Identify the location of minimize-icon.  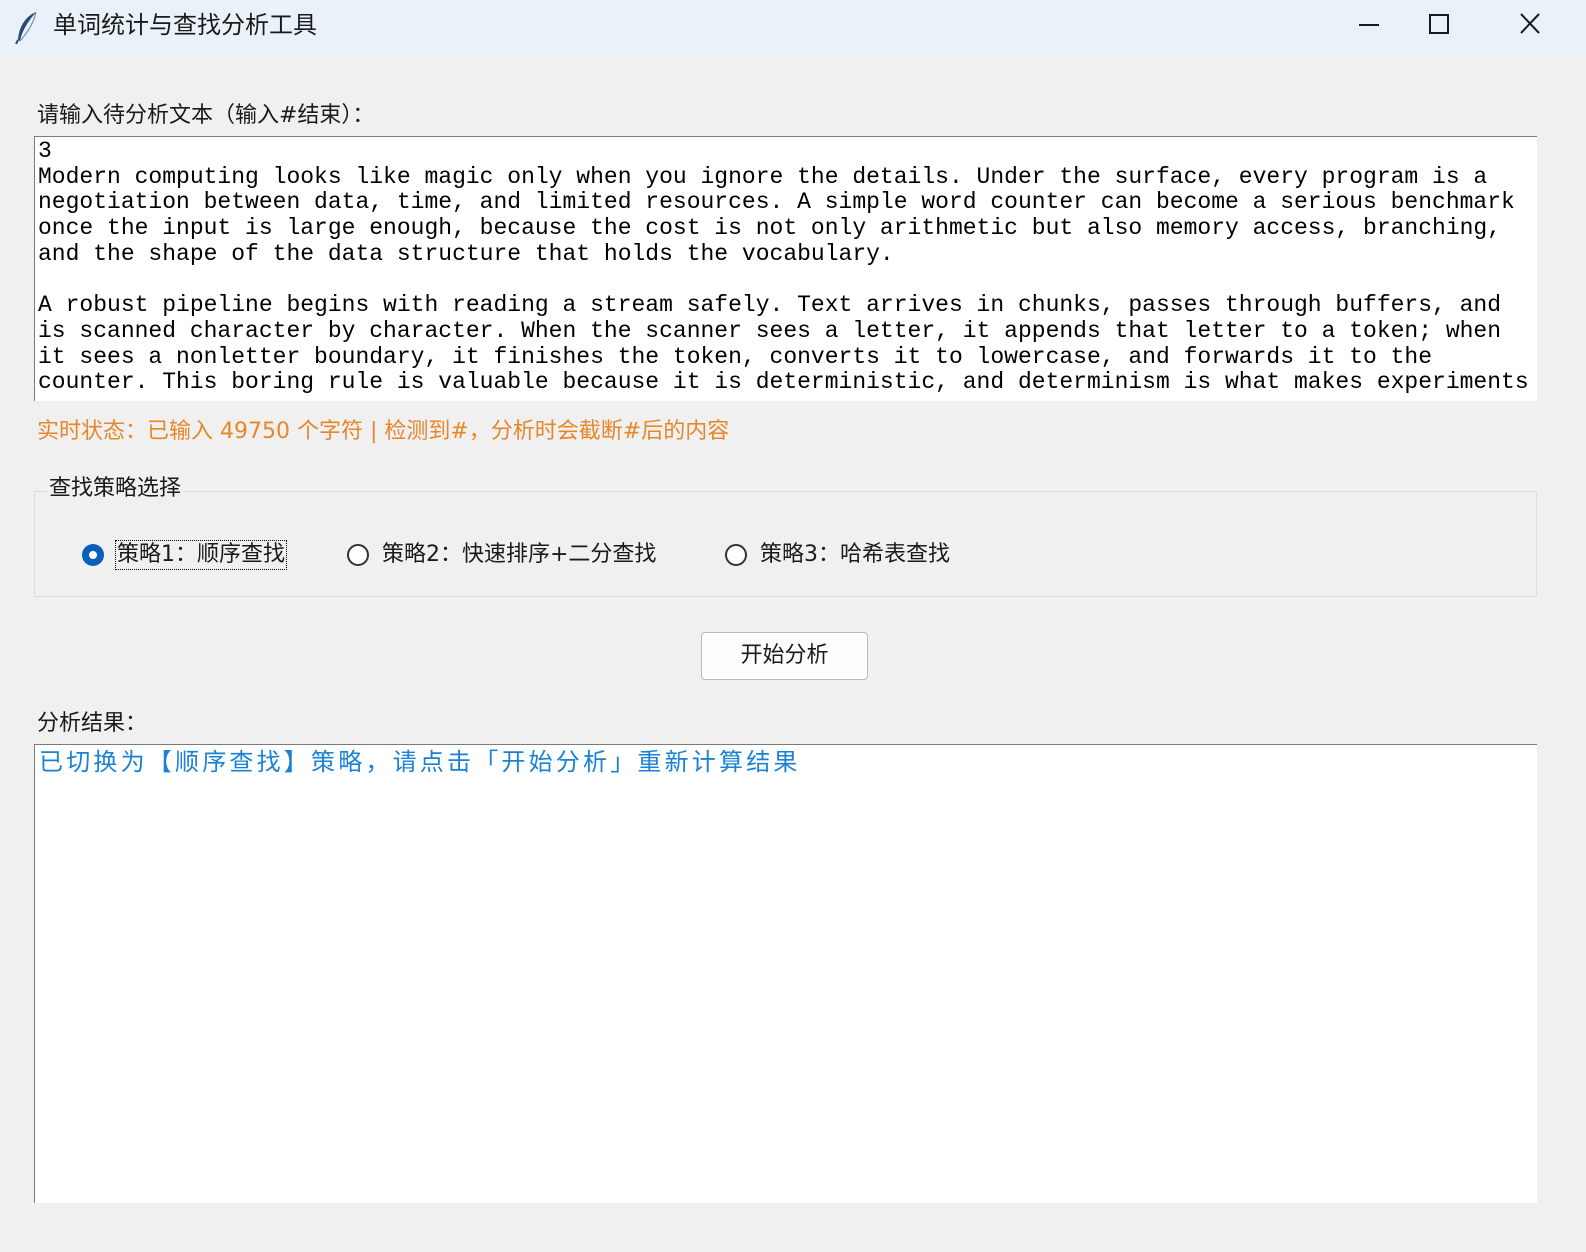
(1369, 25).